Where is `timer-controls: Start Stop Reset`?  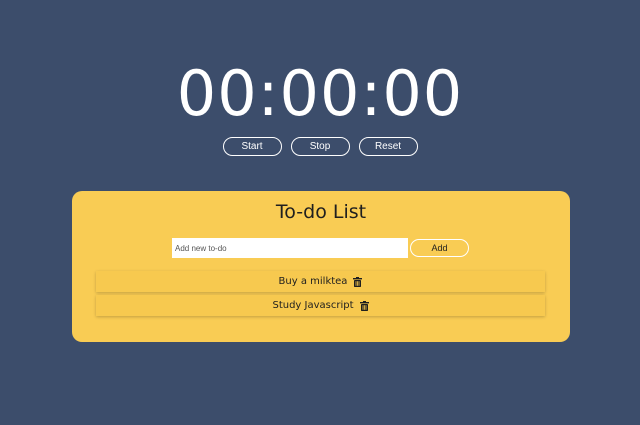 timer-controls: Start Stop Reset is located at coordinates (320, 146).